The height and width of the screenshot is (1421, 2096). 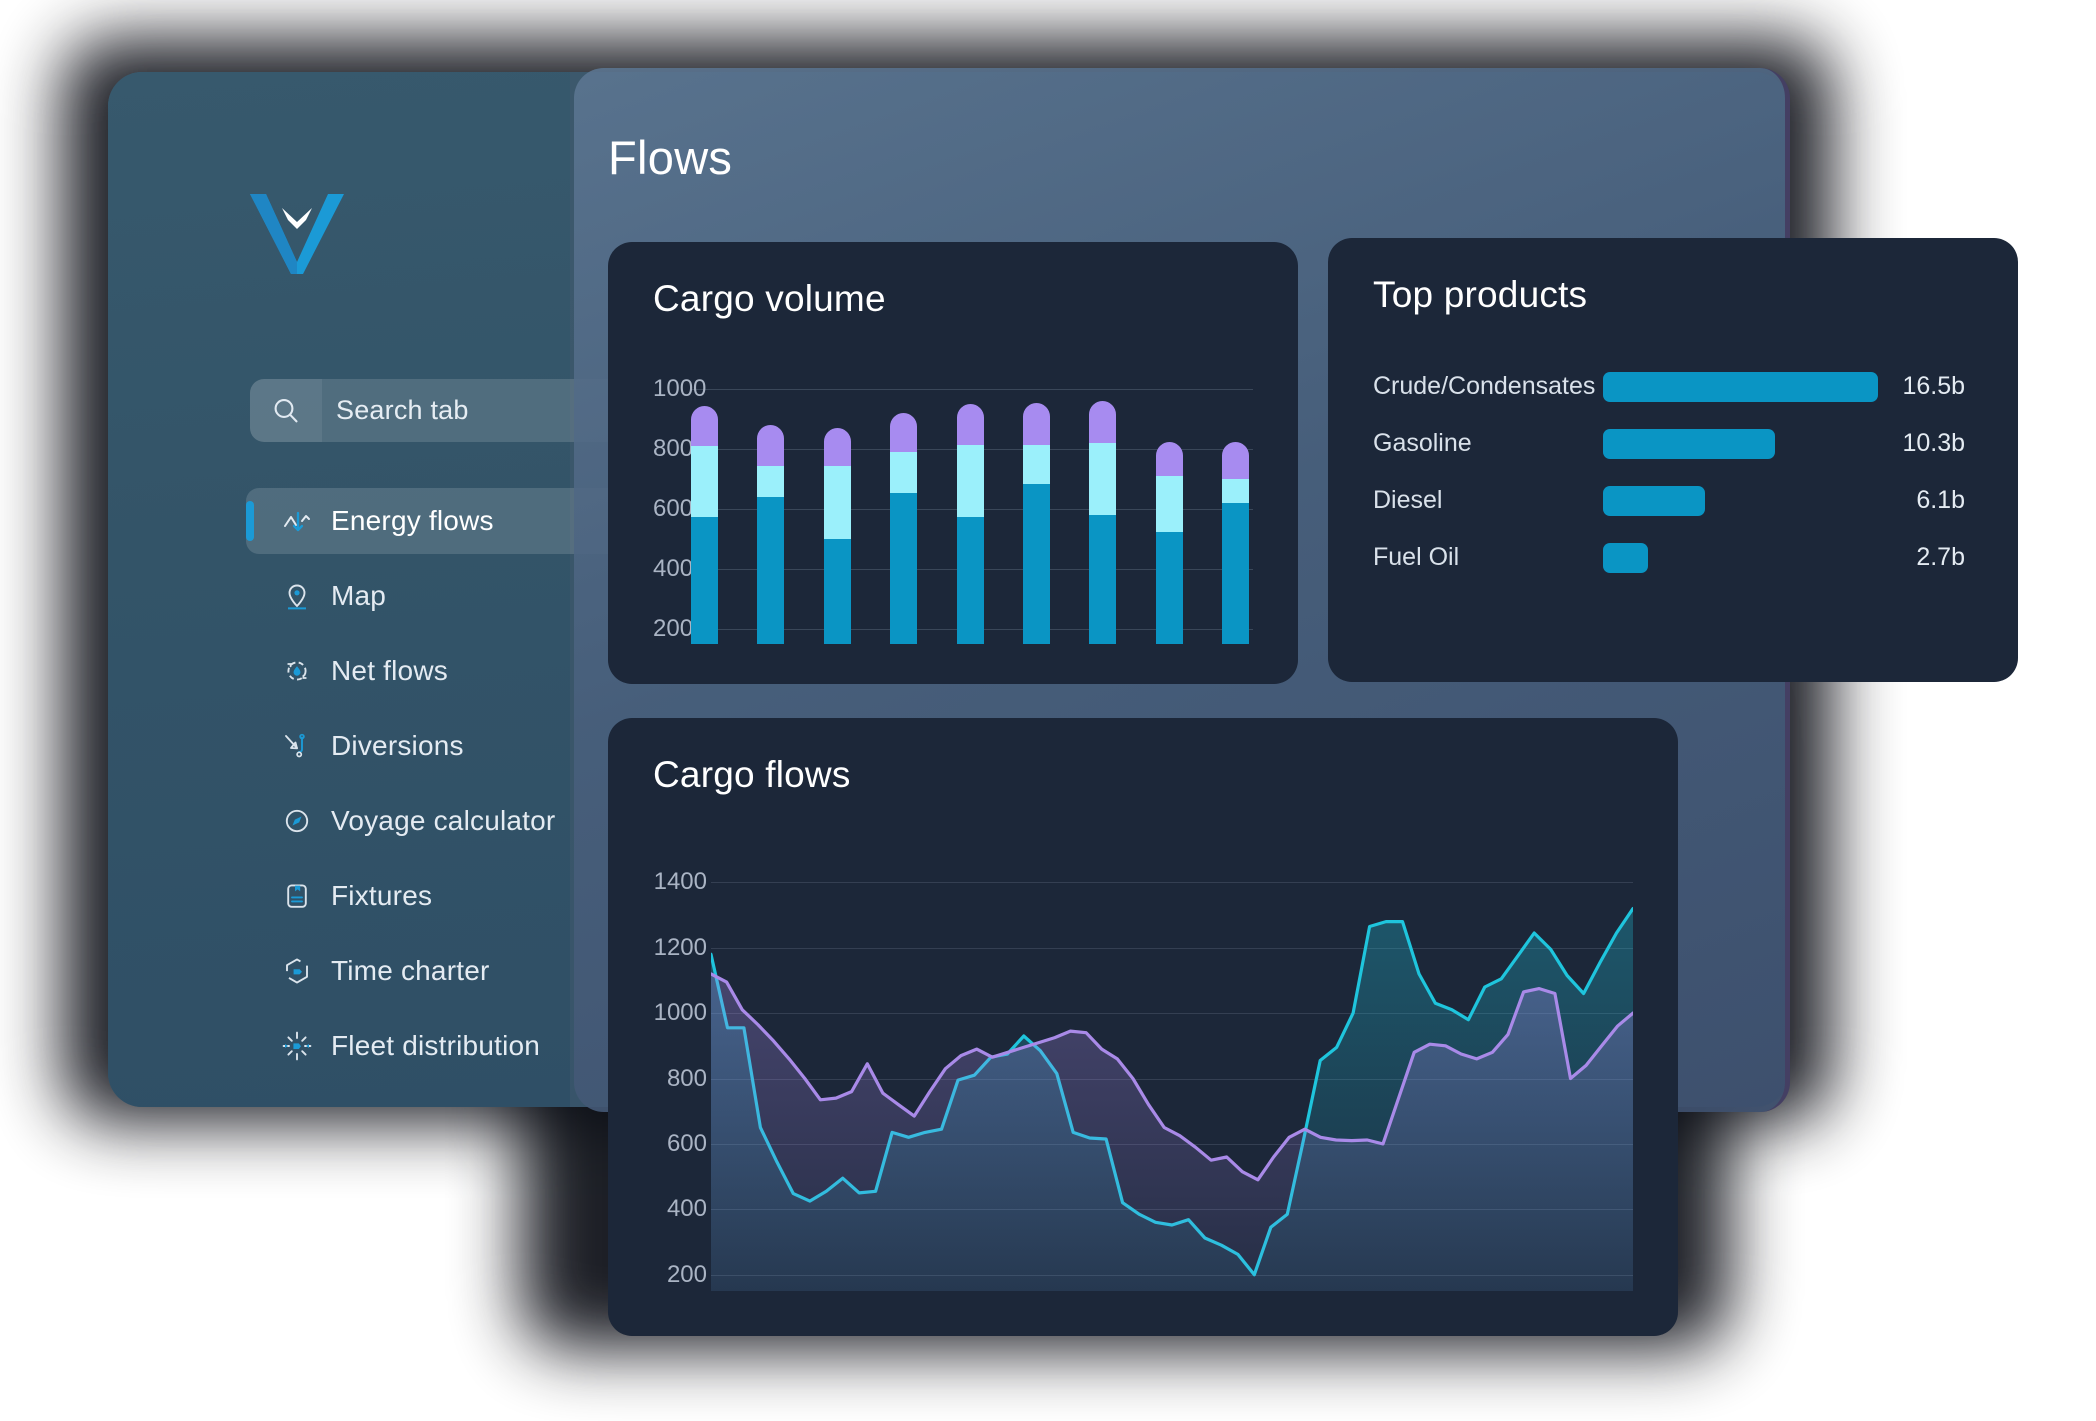 I want to click on energy-flows-icon, so click(x=297, y=521).